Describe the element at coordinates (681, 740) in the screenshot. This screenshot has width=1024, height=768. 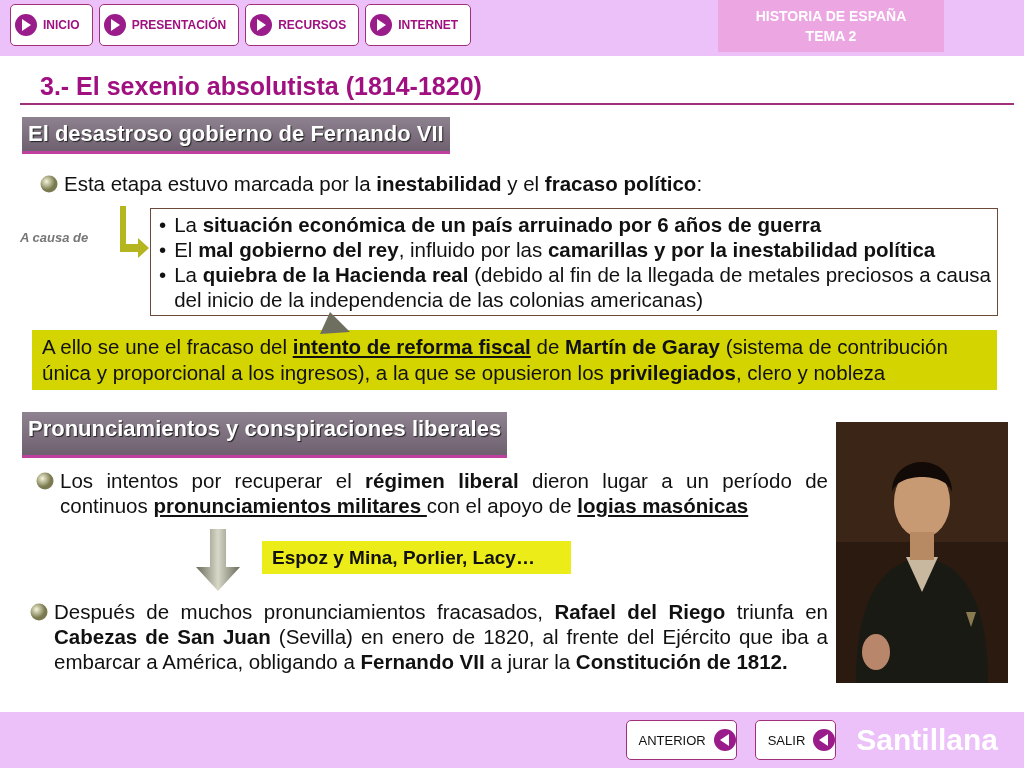
I see `nav-button: ANTERIOR` at that location.